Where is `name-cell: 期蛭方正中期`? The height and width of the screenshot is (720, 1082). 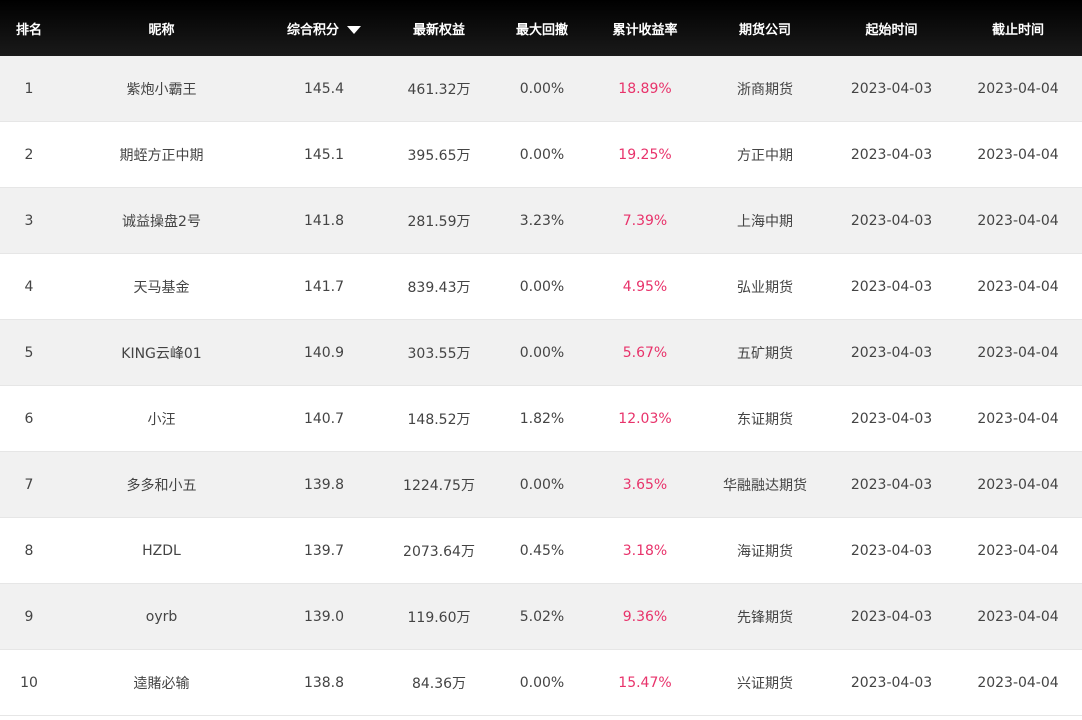
name-cell: 期蛭方正中期 is located at coordinates (161, 155).